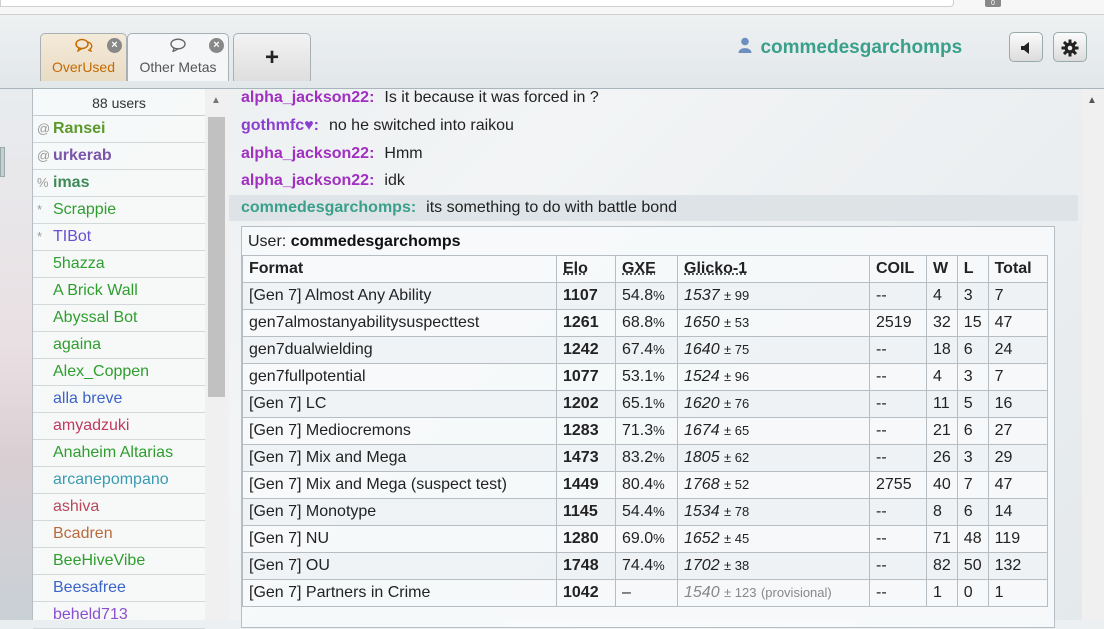 The width and height of the screenshot is (1104, 629). Describe the element at coordinates (1070, 47) in the screenshot. I see `settings-button` at that location.